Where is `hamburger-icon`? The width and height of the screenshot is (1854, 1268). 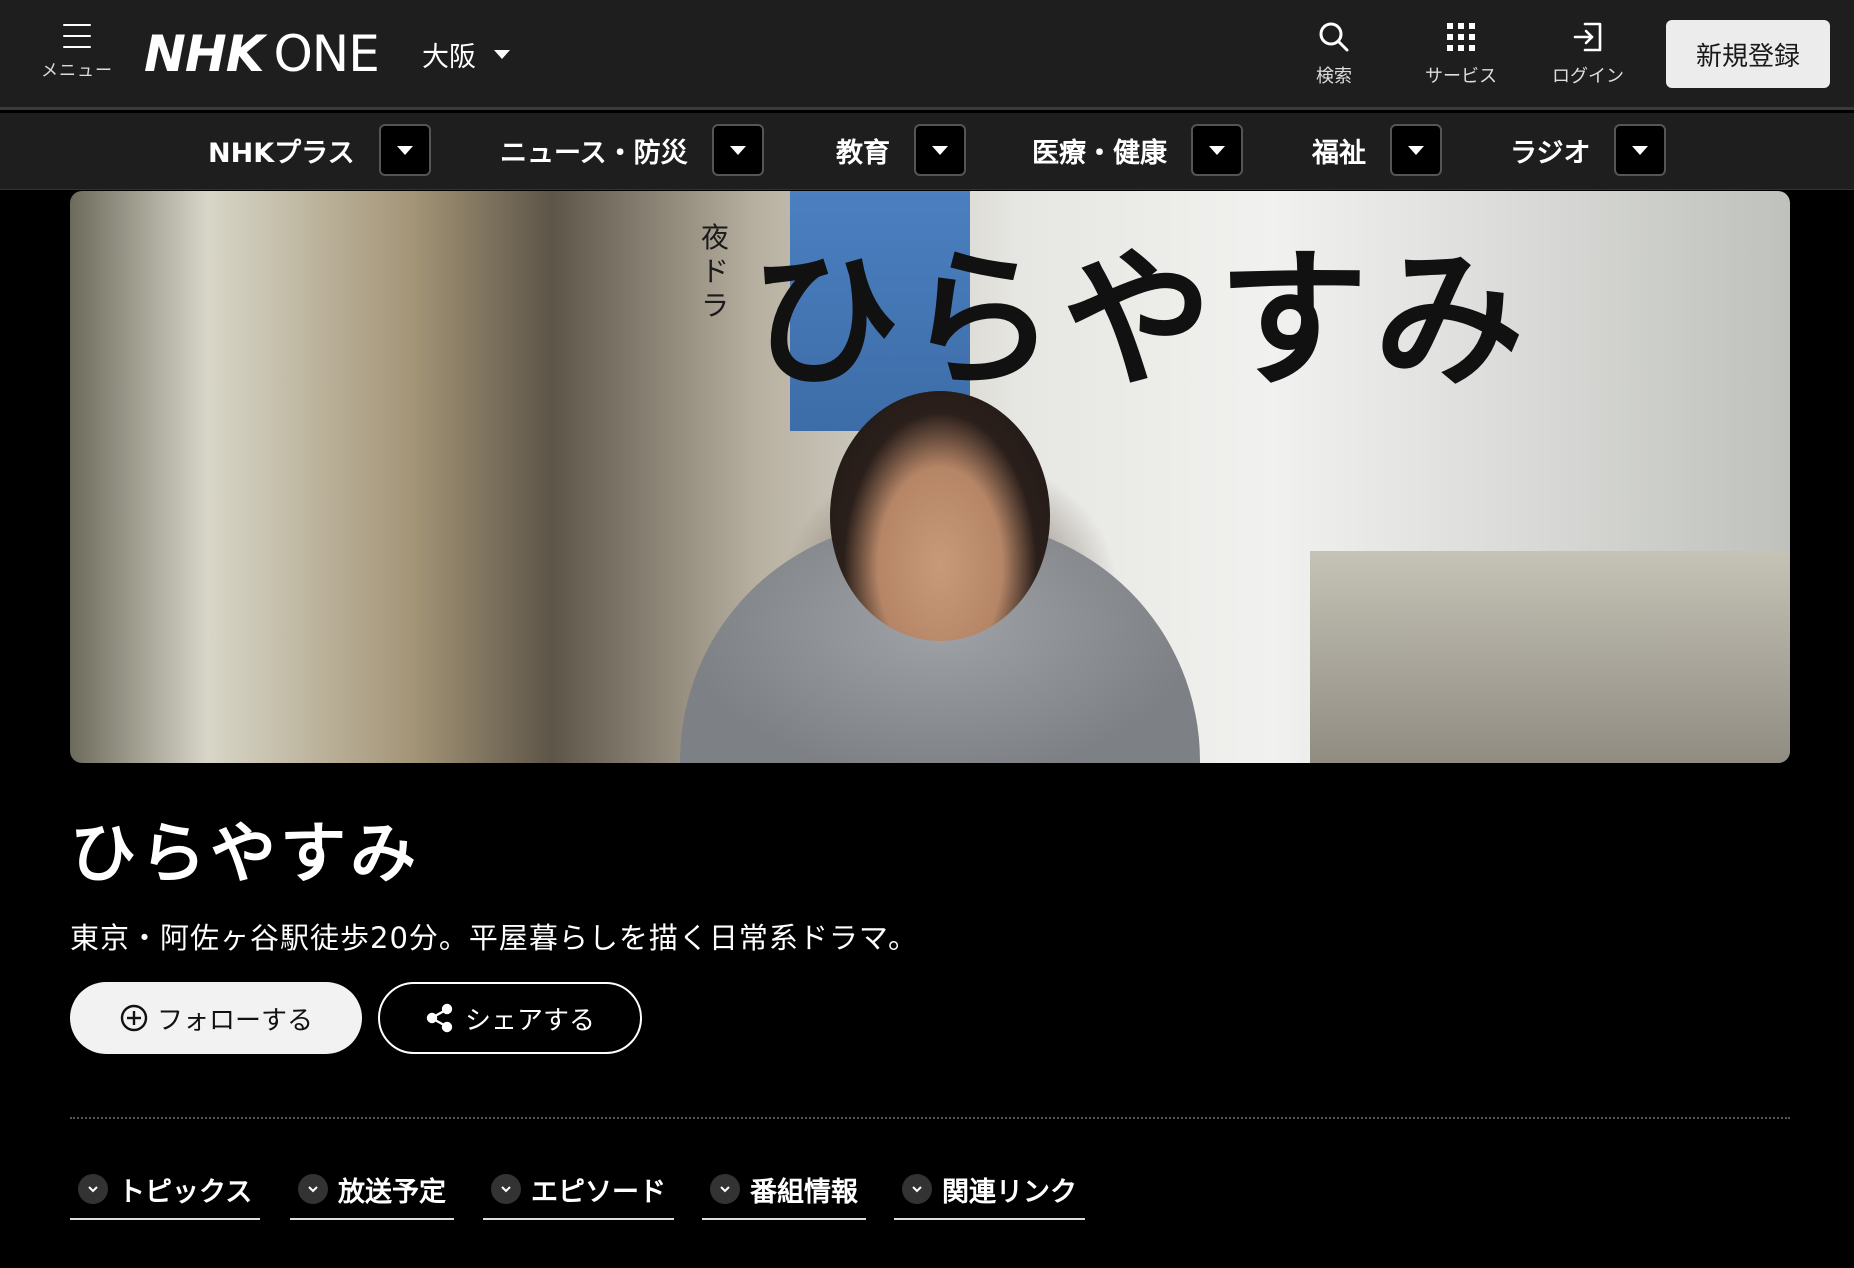
hamburger-icon is located at coordinates (77, 39).